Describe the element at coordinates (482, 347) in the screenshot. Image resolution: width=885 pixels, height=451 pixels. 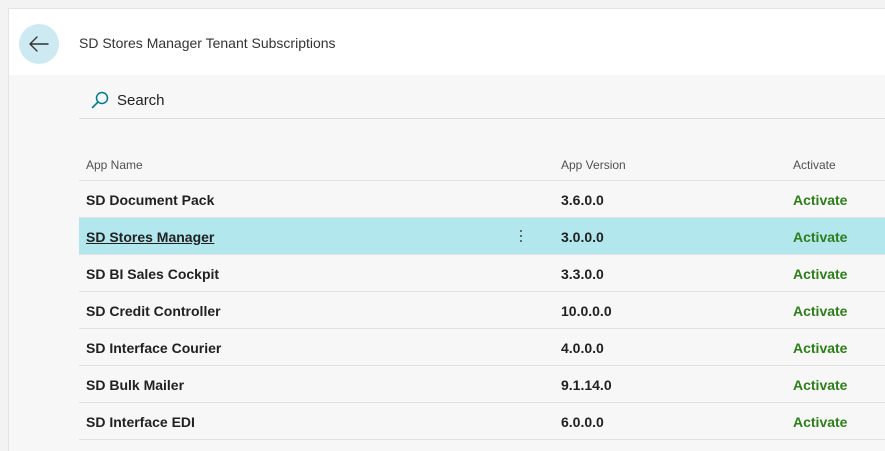
I see `table-row: SD Interface Courier 4.0.0.0 Activate` at that location.